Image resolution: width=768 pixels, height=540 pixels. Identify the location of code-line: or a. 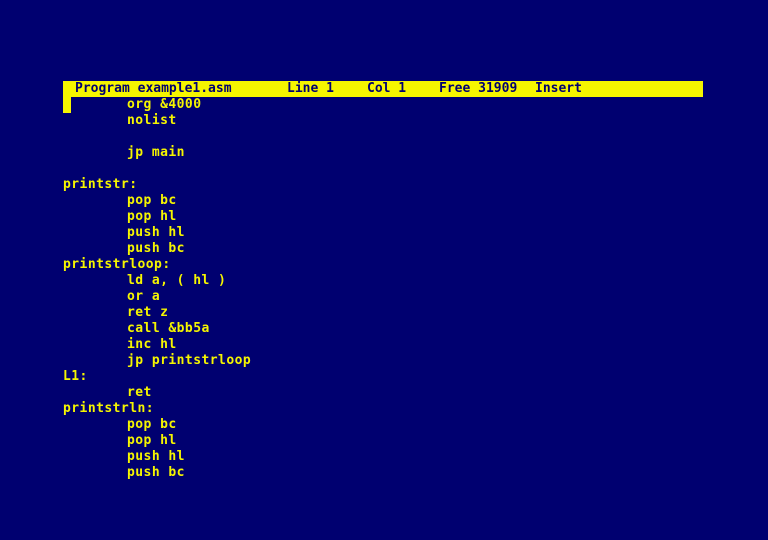
(143, 297).